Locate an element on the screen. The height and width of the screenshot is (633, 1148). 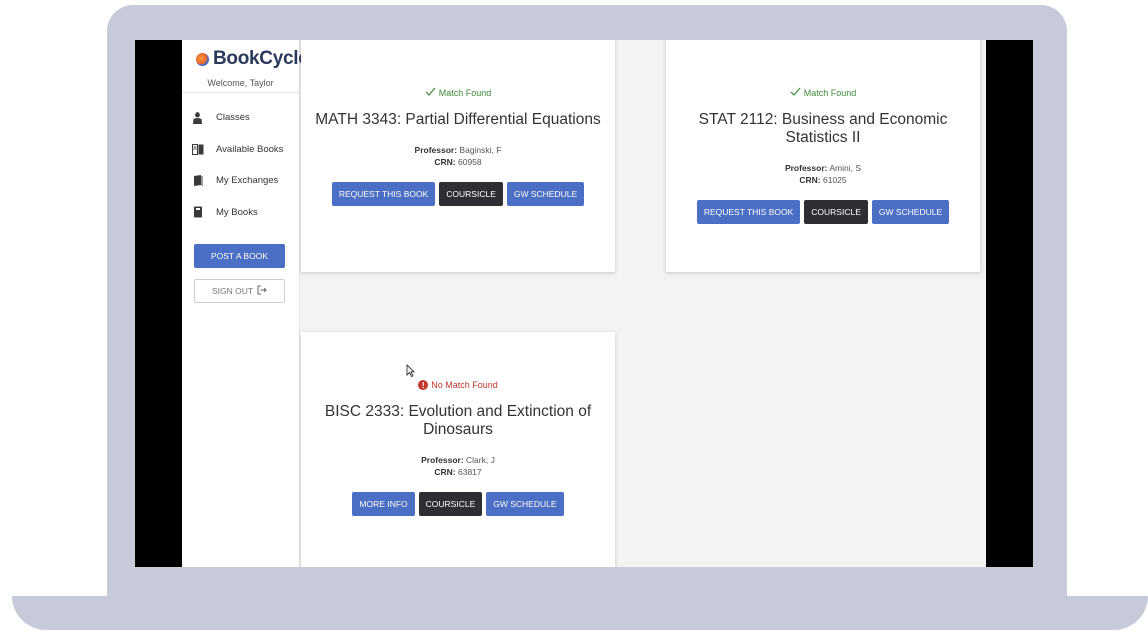
error-icon: ! is located at coordinates (423, 385).